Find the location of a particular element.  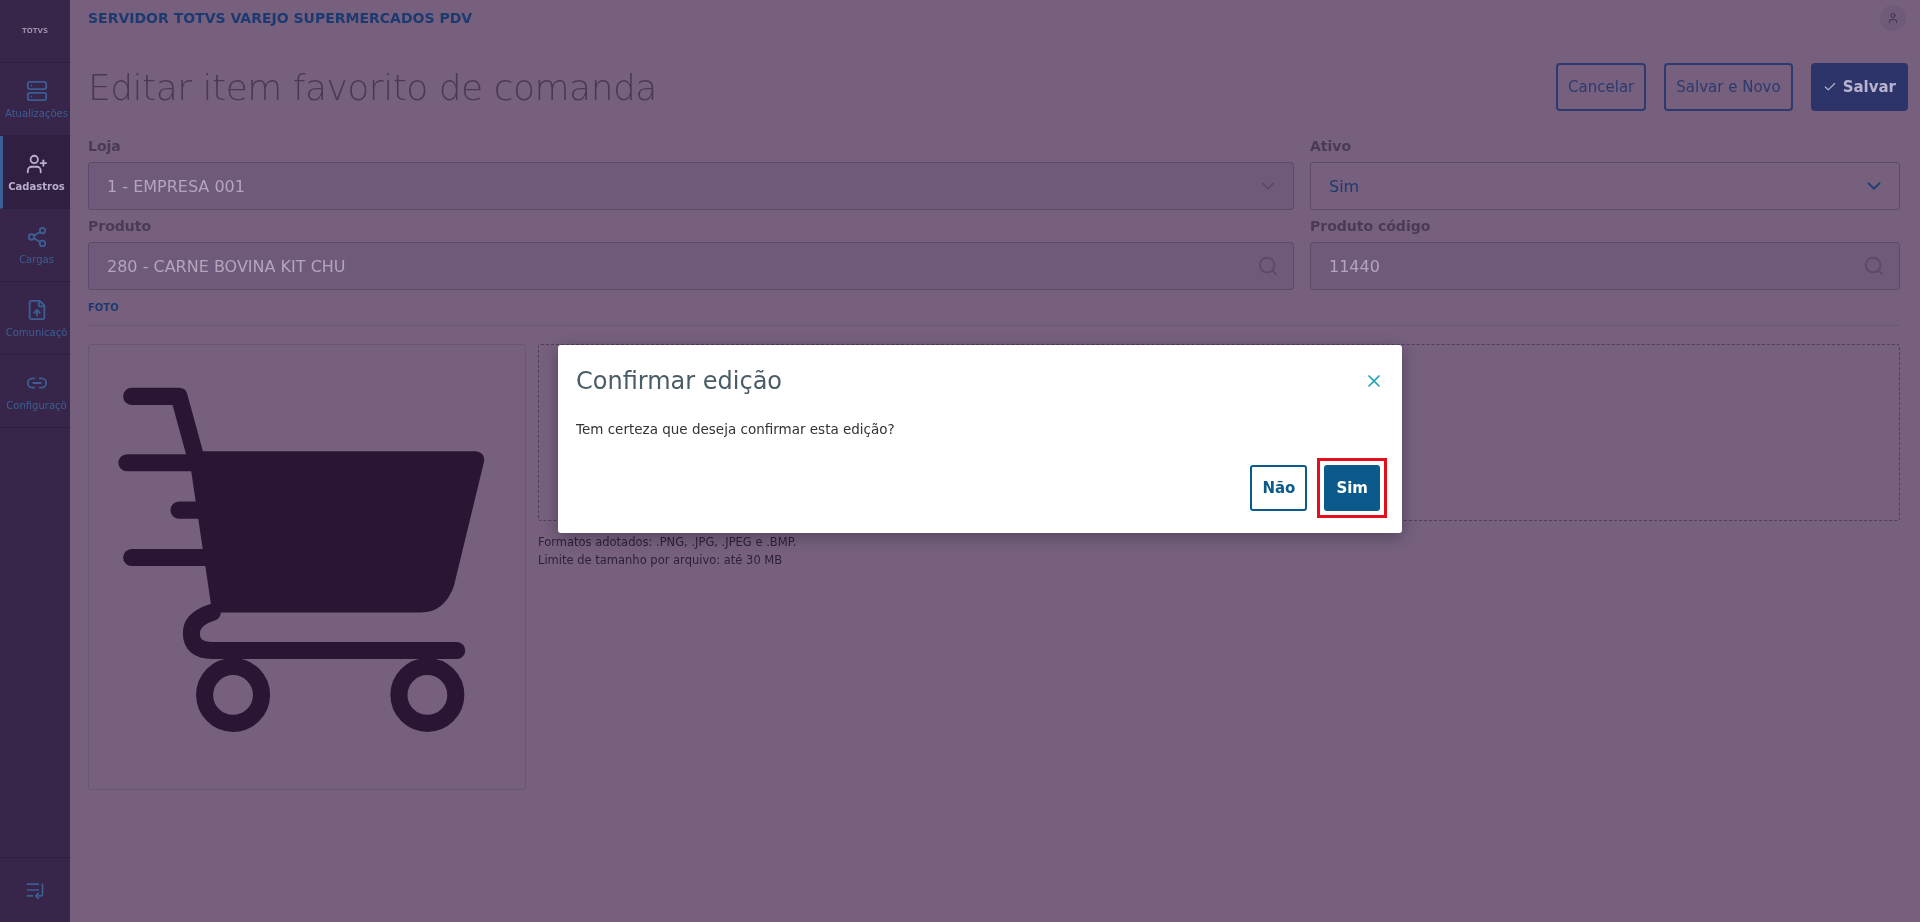

action-button: Salvar e Novo is located at coordinates (1728, 87).